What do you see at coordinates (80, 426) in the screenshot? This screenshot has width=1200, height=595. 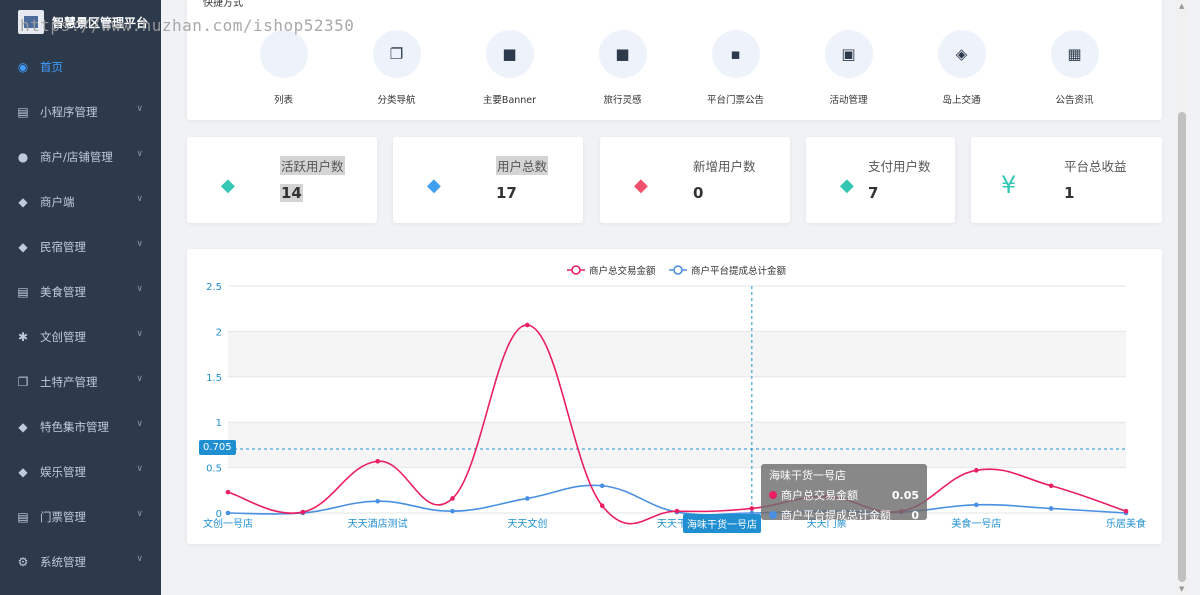 I see `sidebar-item: ◆ 特色集市管理 ∨` at bounding box center [80, 426].